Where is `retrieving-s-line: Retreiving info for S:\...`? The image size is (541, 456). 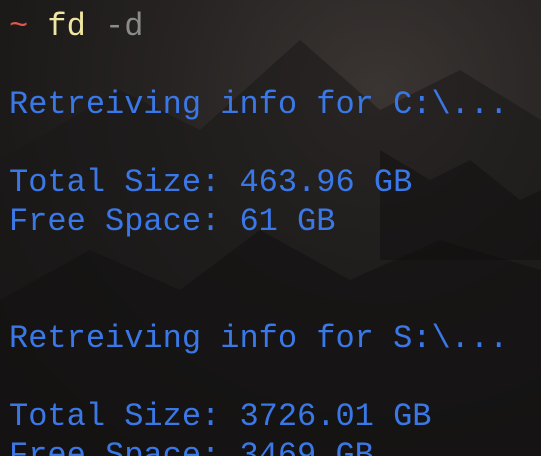 retrieving-s-line: Retreiving info for S:\... is located at coordinates (259, 338).